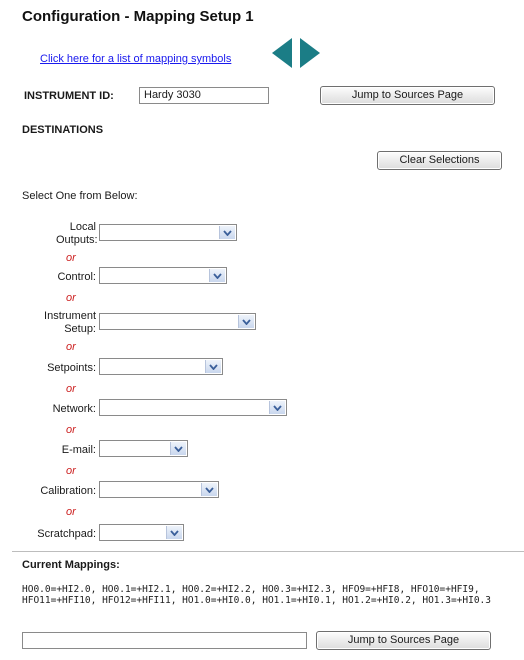 This screenshot has height=660, width=524. I want to click on destinations-heading: DESTINATIONS, so click(63, 130).